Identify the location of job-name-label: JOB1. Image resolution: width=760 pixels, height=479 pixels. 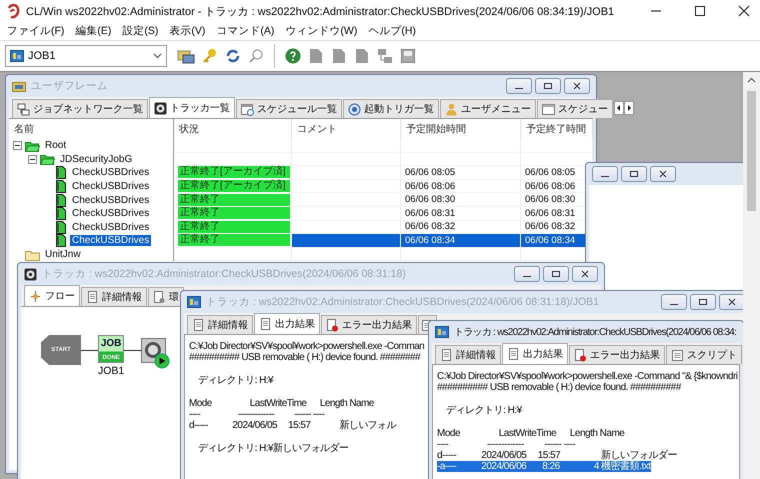
(111, 371).